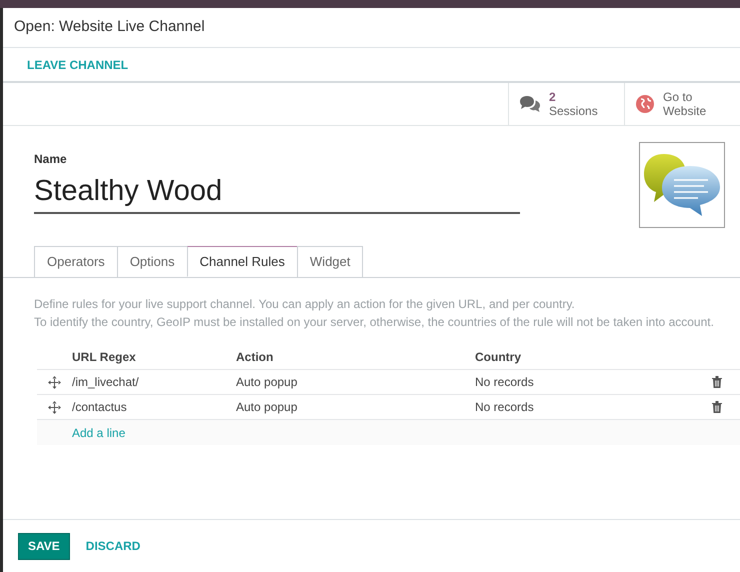 The height and width of the screenshot is (572, 740). What do you see at coordinates (682, 185) in the screenshot?
I see `chat-bubbles-image` at bounding box center [682, 185].